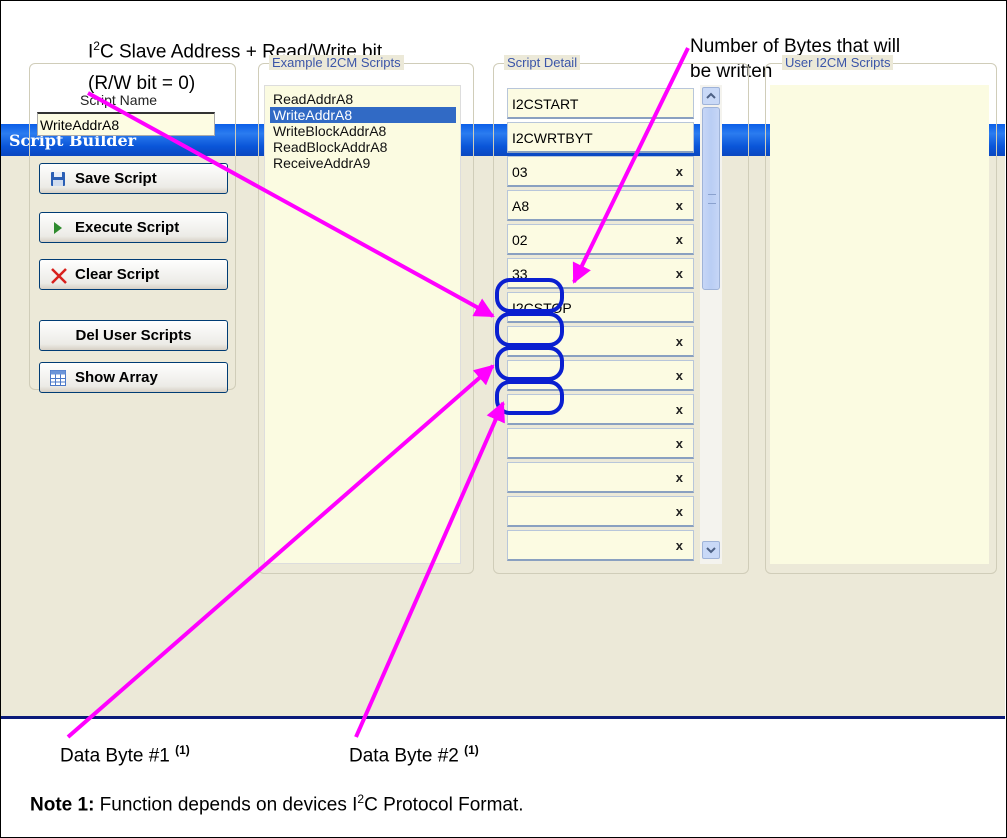 Image resolution: width=1007 pixels, height=838 pixels. Describe the element at coordinates (542, 62) in the screenshot. I see `script-detail-group-label: Script Detail` at that location.